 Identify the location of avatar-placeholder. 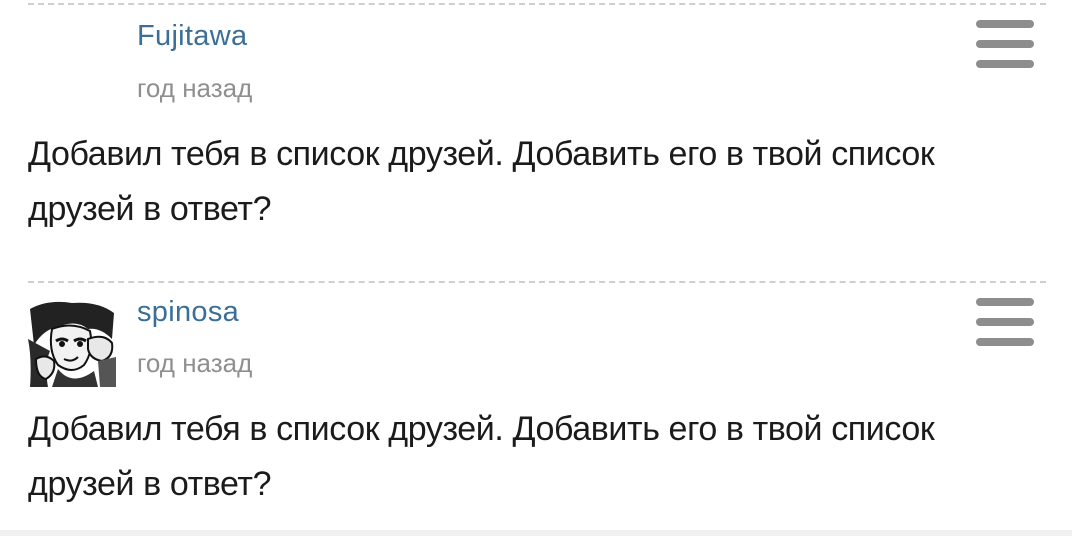
(72, 64).